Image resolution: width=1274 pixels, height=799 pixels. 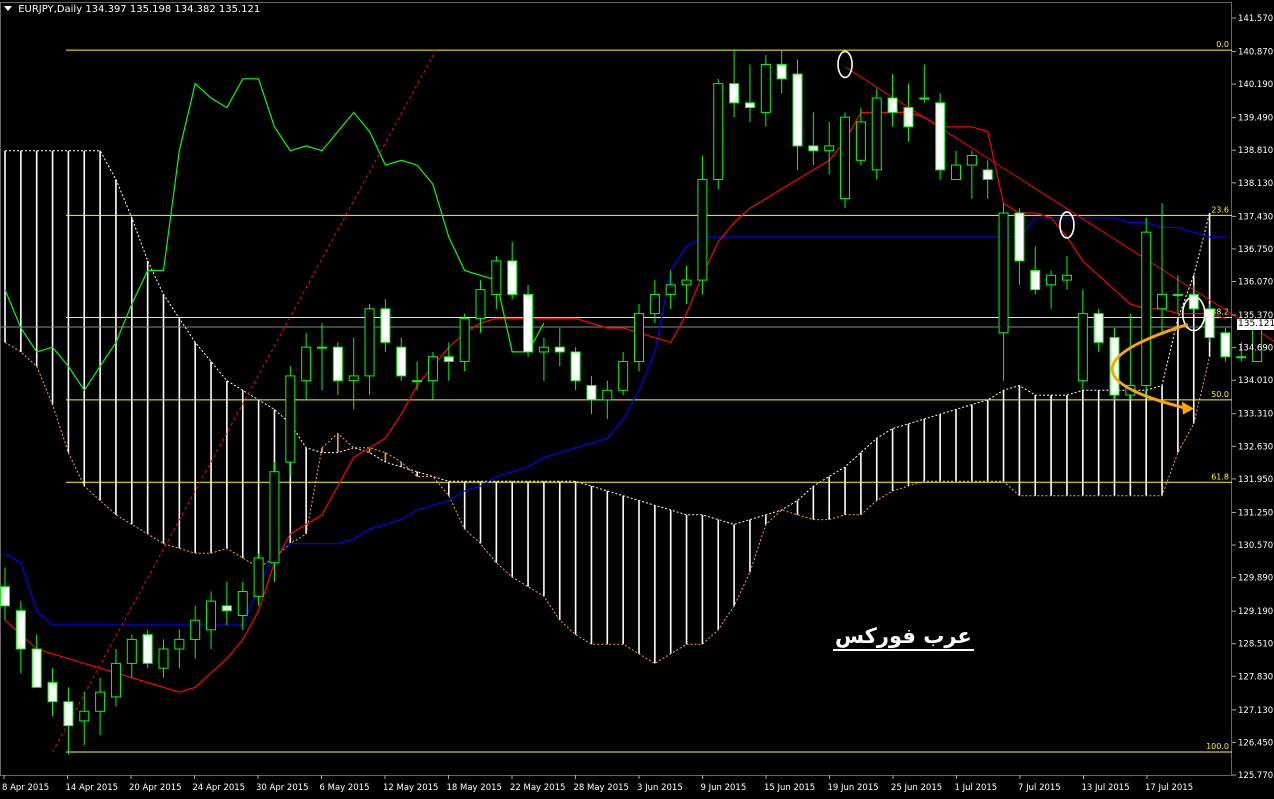 I want to click on y-tick-label: 130.570, so click(x=1255, y=546).